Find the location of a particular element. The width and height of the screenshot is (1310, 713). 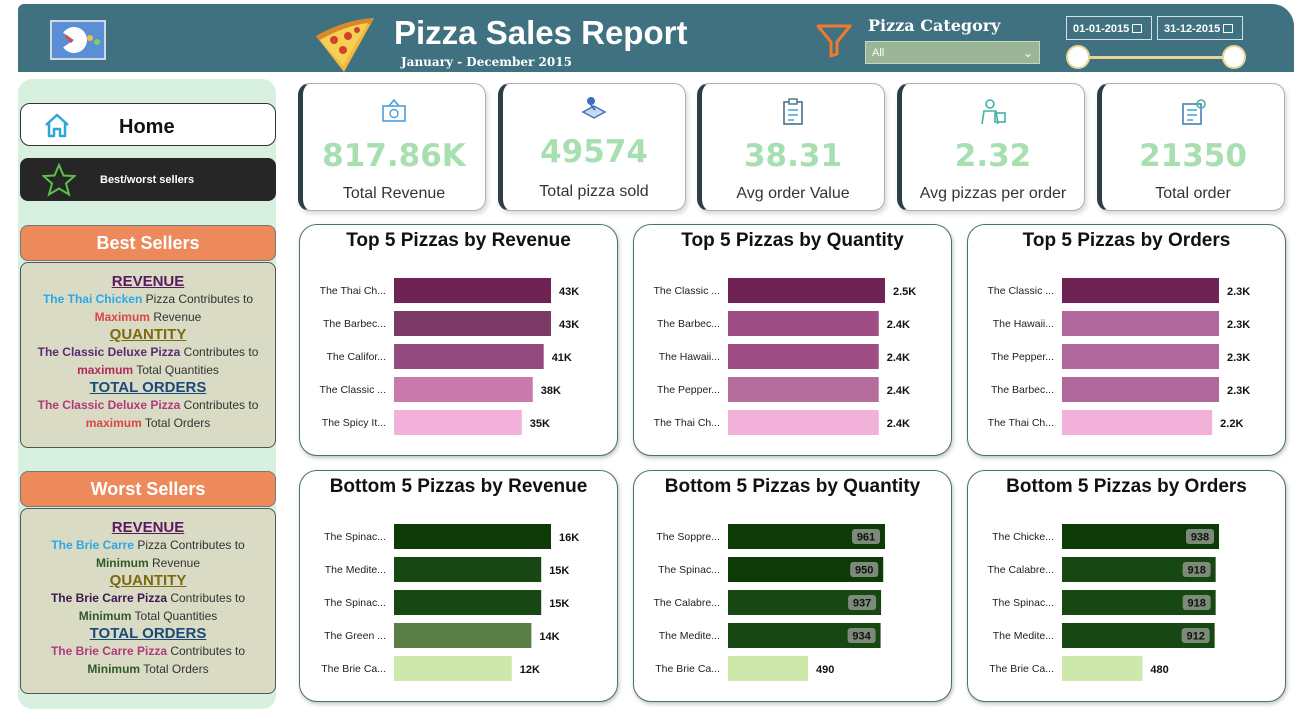

date-end-input: 31-12-2015 is located at coordinates (1200, 28).